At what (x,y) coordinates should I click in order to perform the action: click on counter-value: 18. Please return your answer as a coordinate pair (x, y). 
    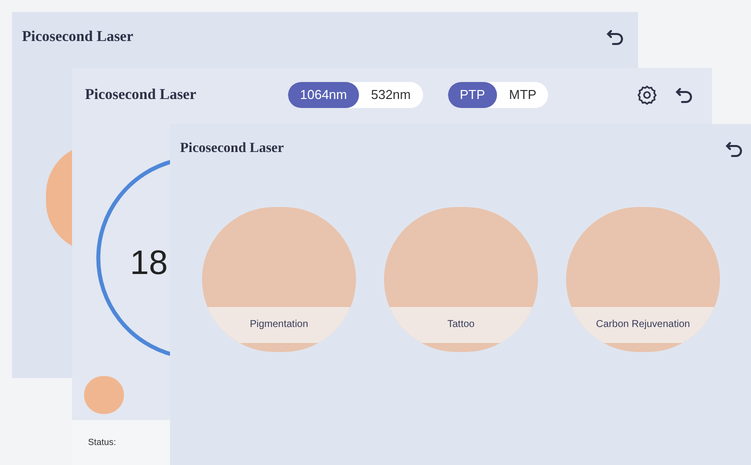
    Looking at the image, I should click on (149, 263).